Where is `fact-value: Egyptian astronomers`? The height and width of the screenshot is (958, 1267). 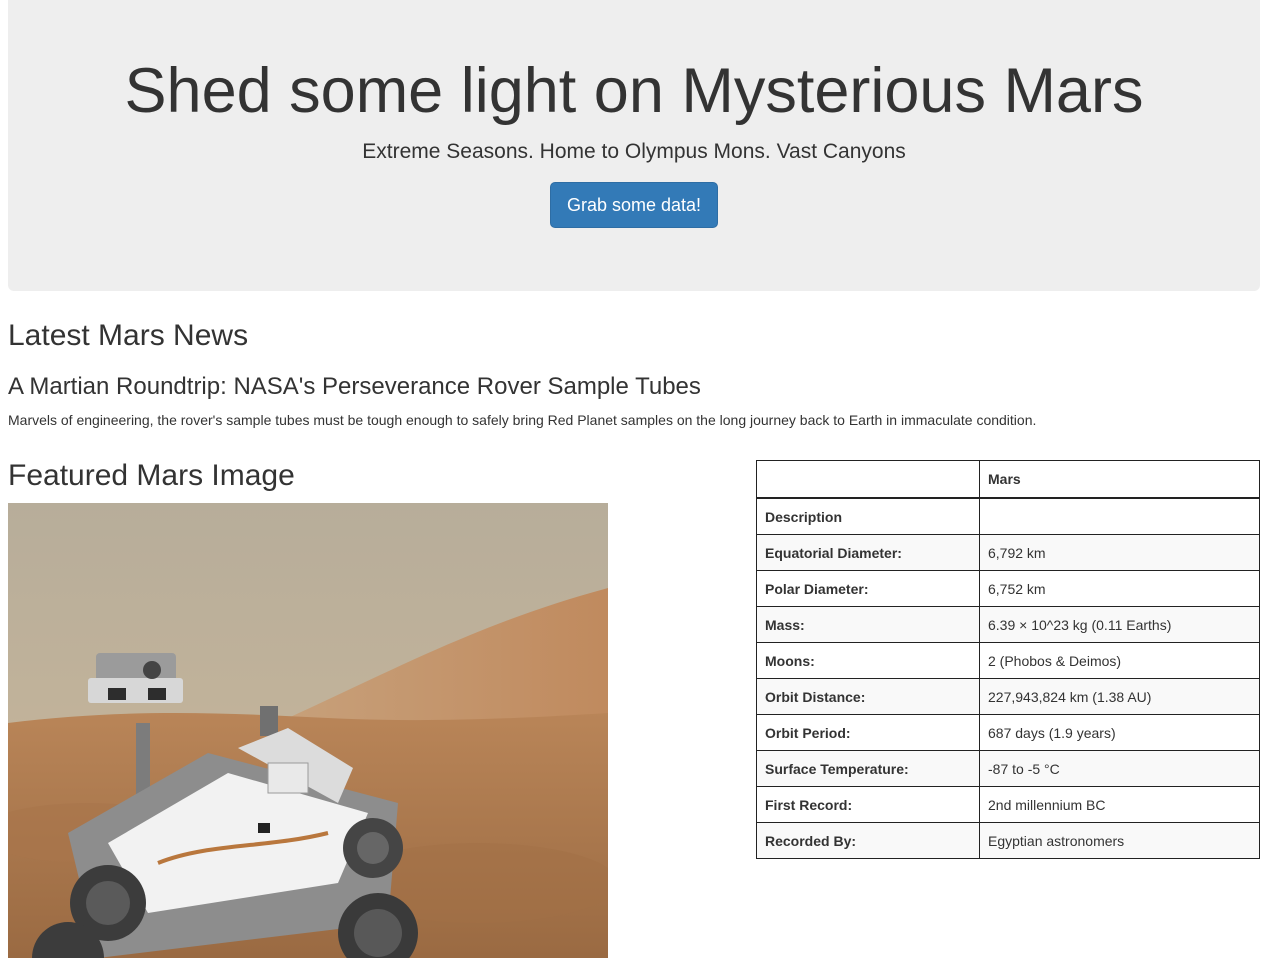
fact-value: Egyptian astronomers is located at coordinates (1119, 840).